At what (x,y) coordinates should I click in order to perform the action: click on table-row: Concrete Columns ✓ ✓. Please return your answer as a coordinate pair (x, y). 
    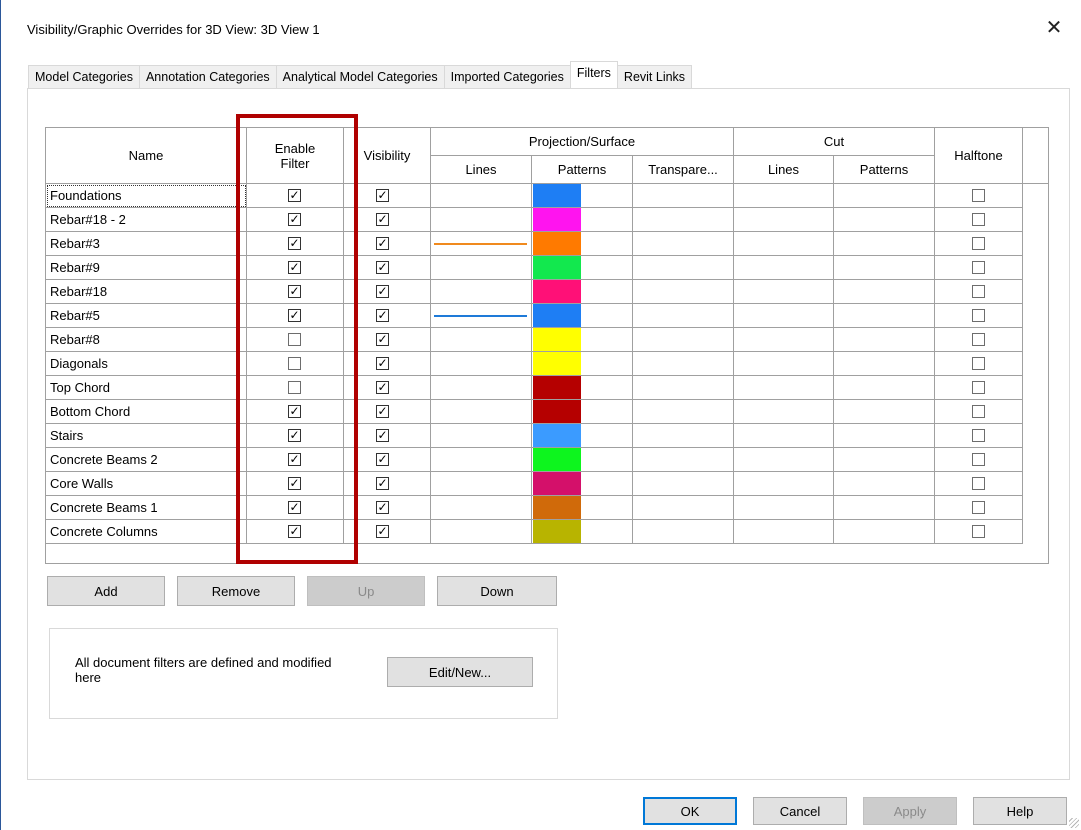
    Looking at the image, I should click on (534, 532).